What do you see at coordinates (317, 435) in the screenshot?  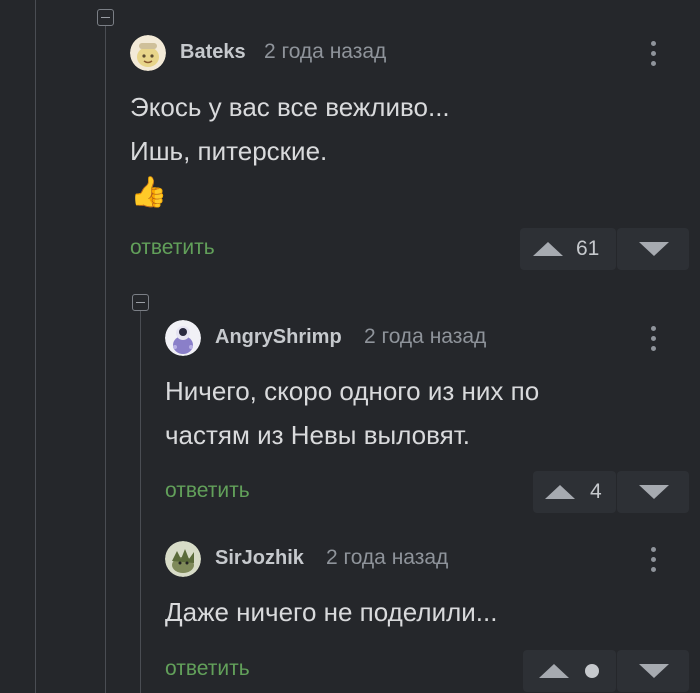 I see `comment-text: частям из Невы выловят.` at bounding box center [317, 435].